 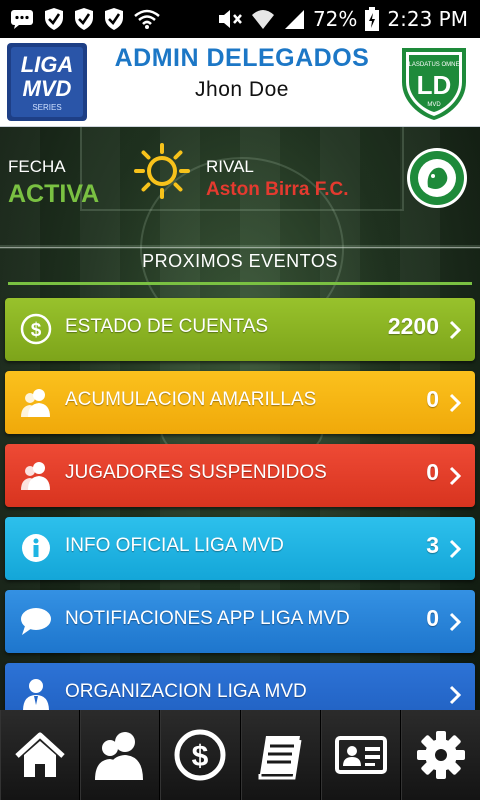 What do you see at coordinates (207, 618) in the screenshot?
I see `menu-item-label: NOTIFIACIONES APP LIGA MVD` at bounding box center [207, 618].